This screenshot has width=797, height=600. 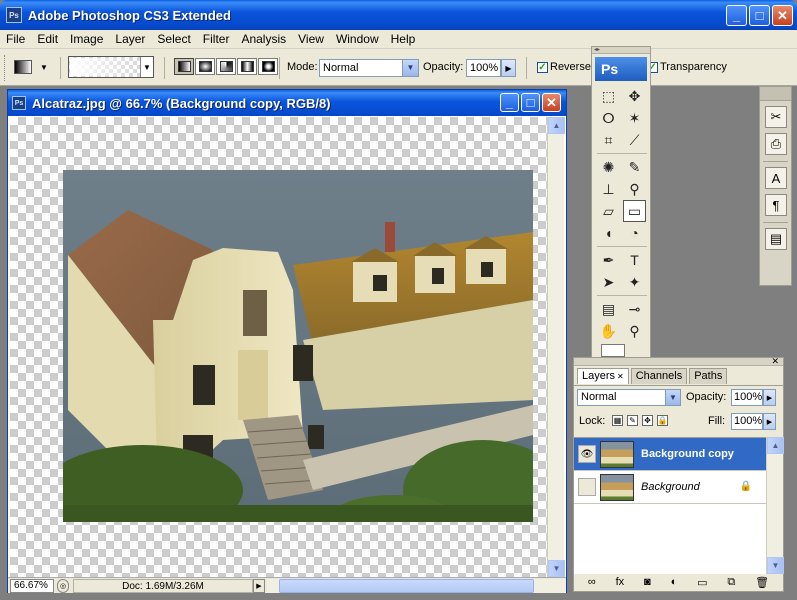 I want to click on layer-row: Background 🔒, so click(x=670, y=487).